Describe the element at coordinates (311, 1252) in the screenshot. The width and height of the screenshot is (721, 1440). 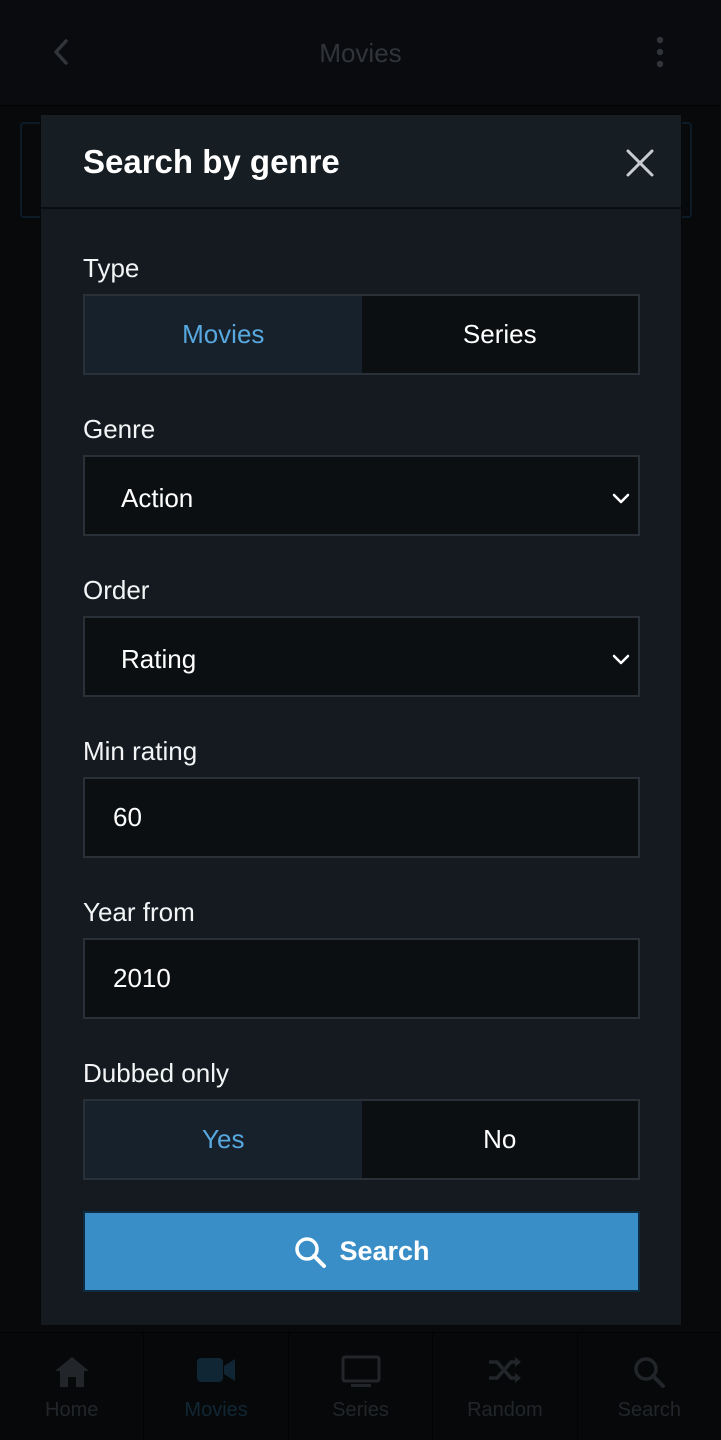
I see `search-icon` at that location.